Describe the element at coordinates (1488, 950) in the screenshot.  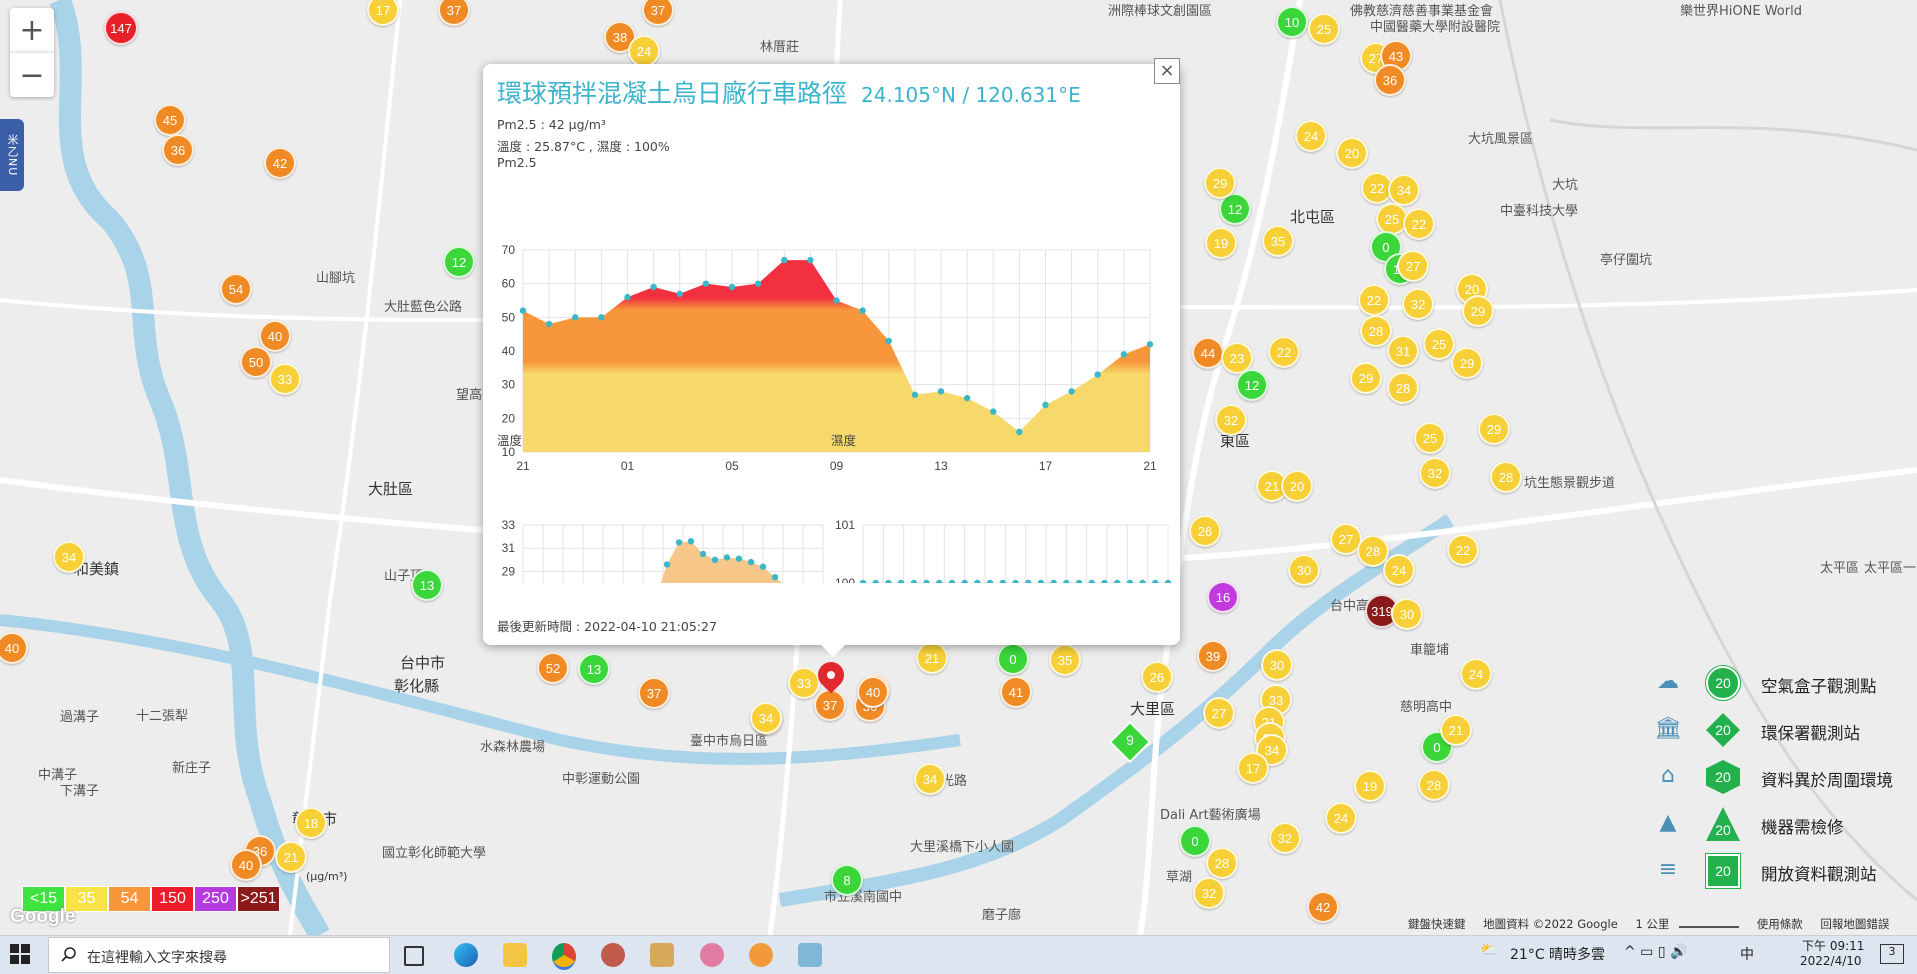
I see `weather-icon: ⛅` at that location.